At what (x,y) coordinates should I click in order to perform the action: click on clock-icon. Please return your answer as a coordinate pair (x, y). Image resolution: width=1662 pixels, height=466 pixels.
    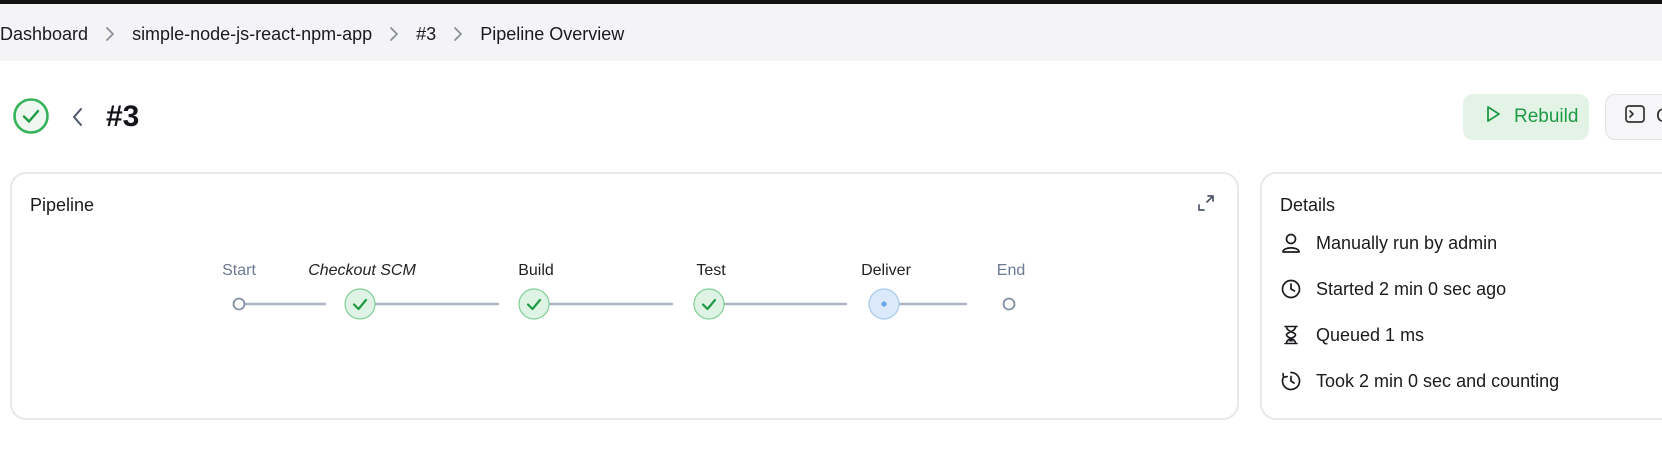
    Looking at the image, I should click on (1291, 289).